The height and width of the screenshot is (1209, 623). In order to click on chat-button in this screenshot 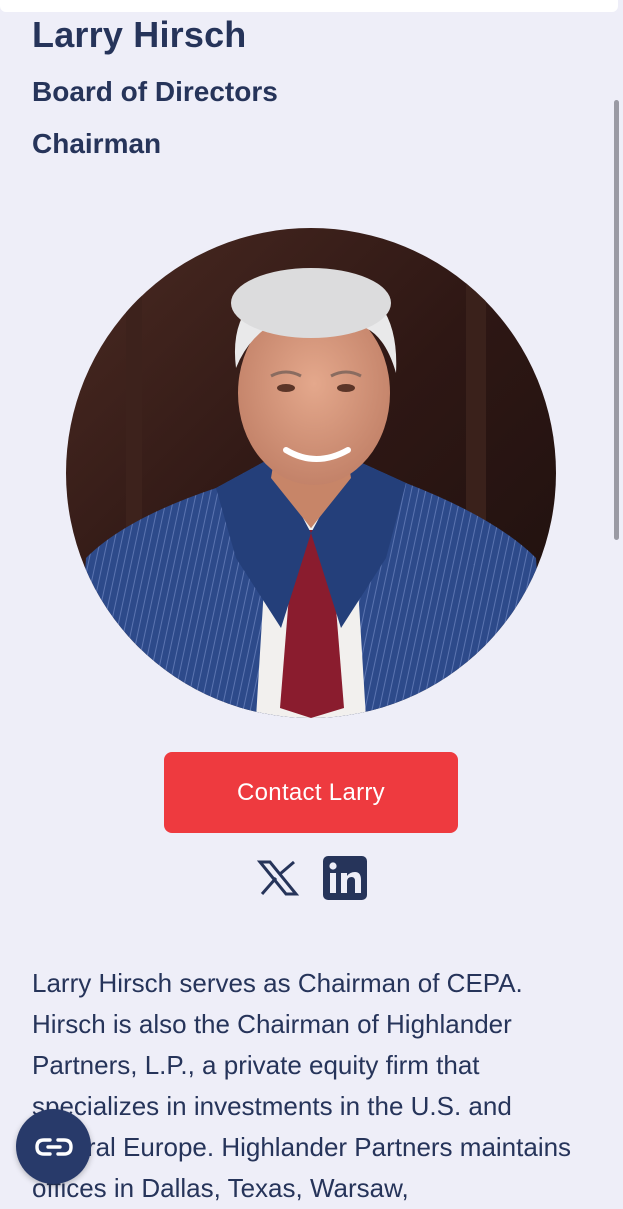, I will do `click(53, 1146)`.